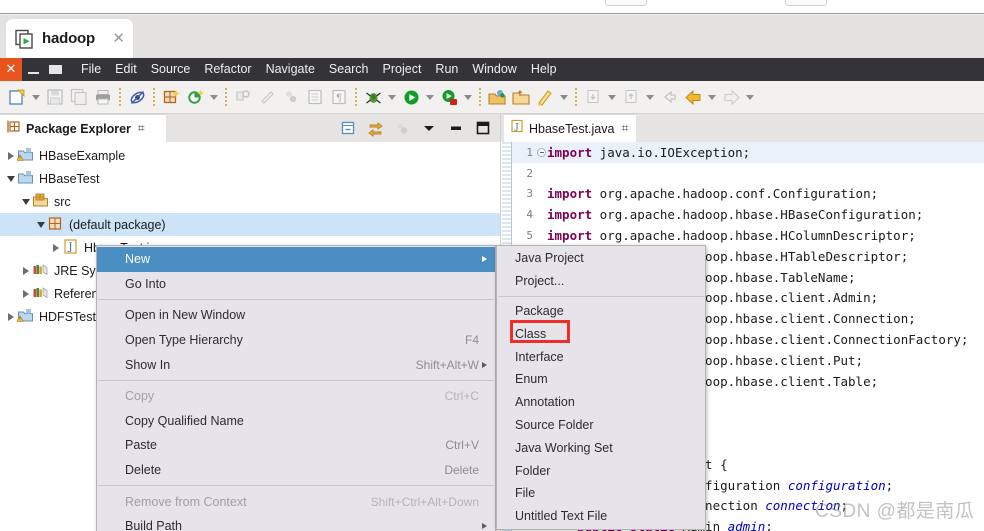 This screenshot has width=984, height=531. I want to click on menu-item-help: Help, so click(544, 69).